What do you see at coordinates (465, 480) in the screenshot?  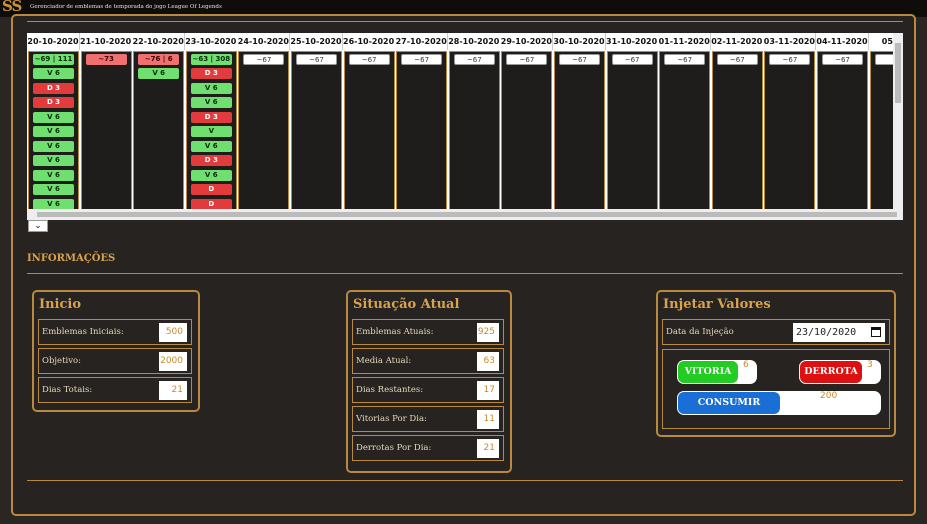 I see `divider-bottom` at bounding box center [465, 480].